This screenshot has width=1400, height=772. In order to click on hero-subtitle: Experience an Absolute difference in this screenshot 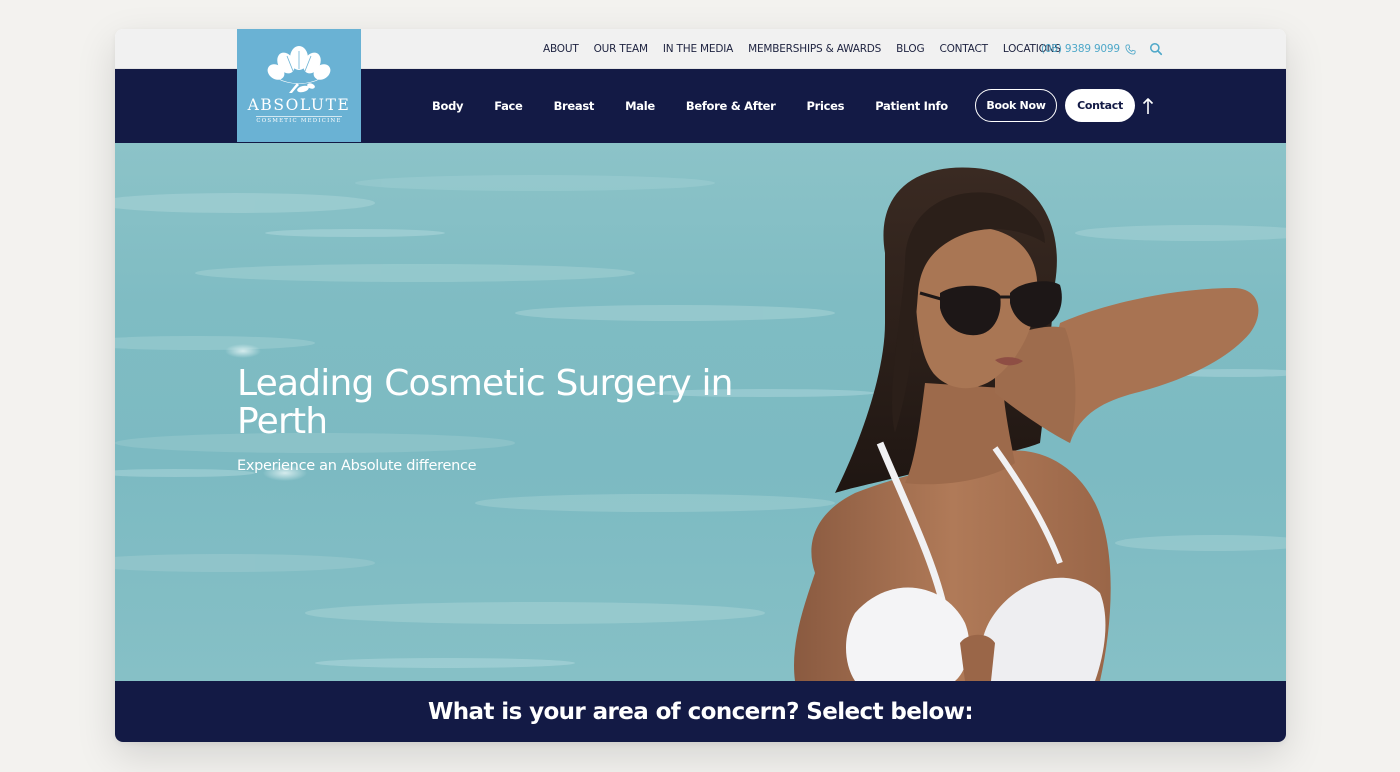, I will do `click(357, 466)`.